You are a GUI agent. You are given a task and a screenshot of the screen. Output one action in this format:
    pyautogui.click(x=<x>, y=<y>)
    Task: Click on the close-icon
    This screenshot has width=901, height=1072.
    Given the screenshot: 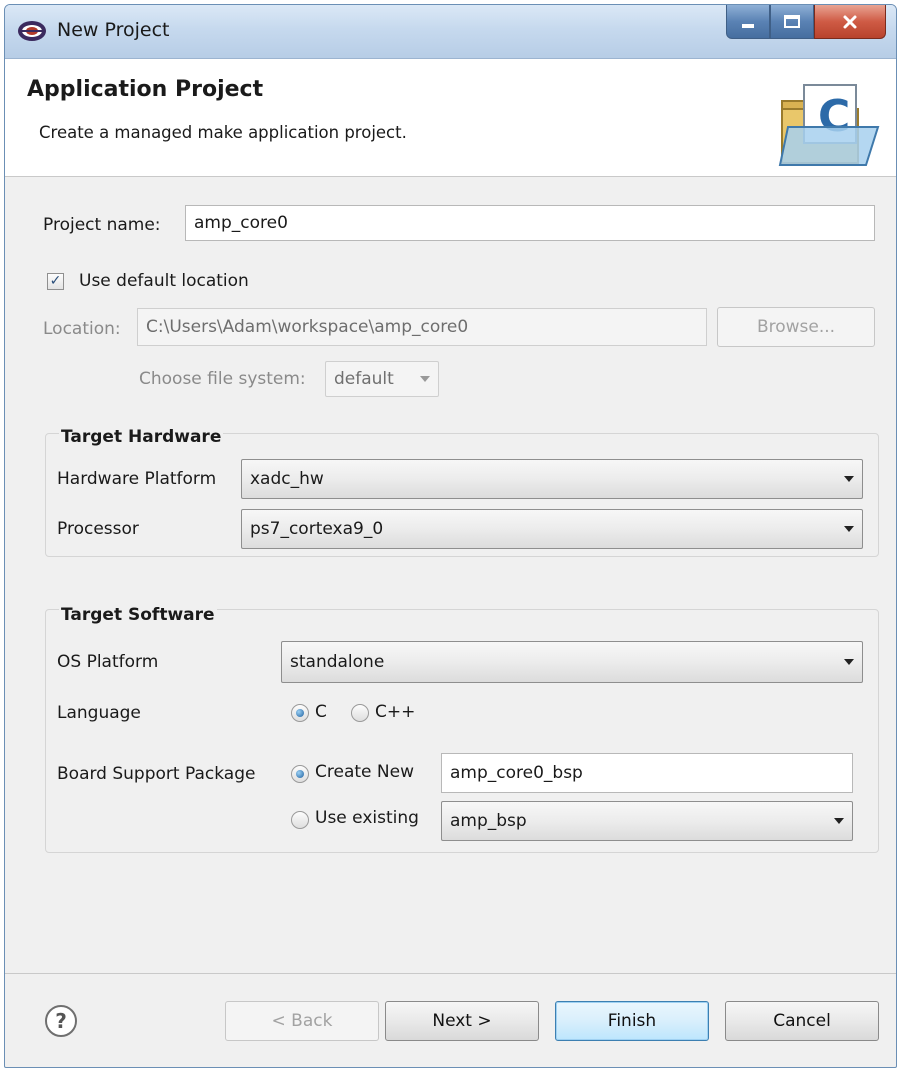 What is the action you would take?
    pyautogui.click(x=850, y=21)
    